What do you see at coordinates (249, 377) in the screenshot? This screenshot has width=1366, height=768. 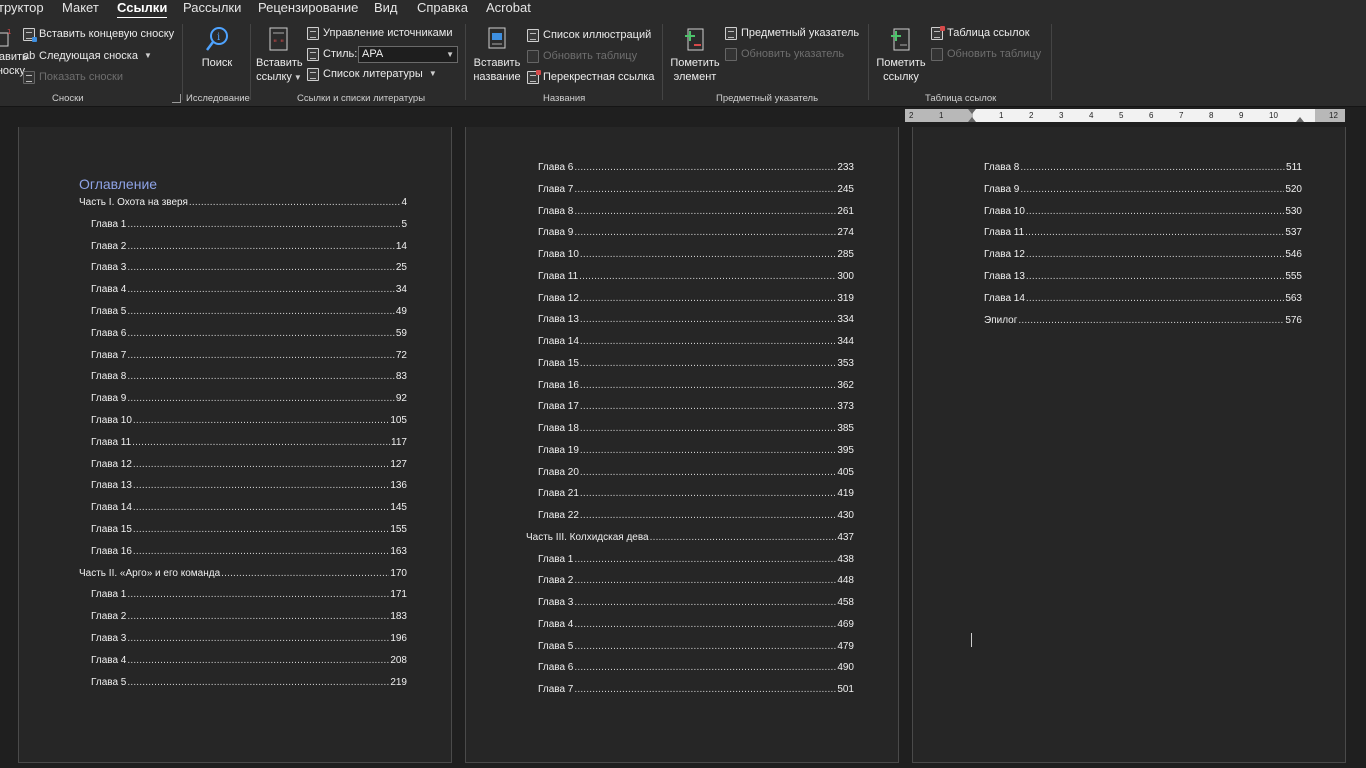 I see `toc-entry: Глава 8 83` at bounding box center [249, 377].